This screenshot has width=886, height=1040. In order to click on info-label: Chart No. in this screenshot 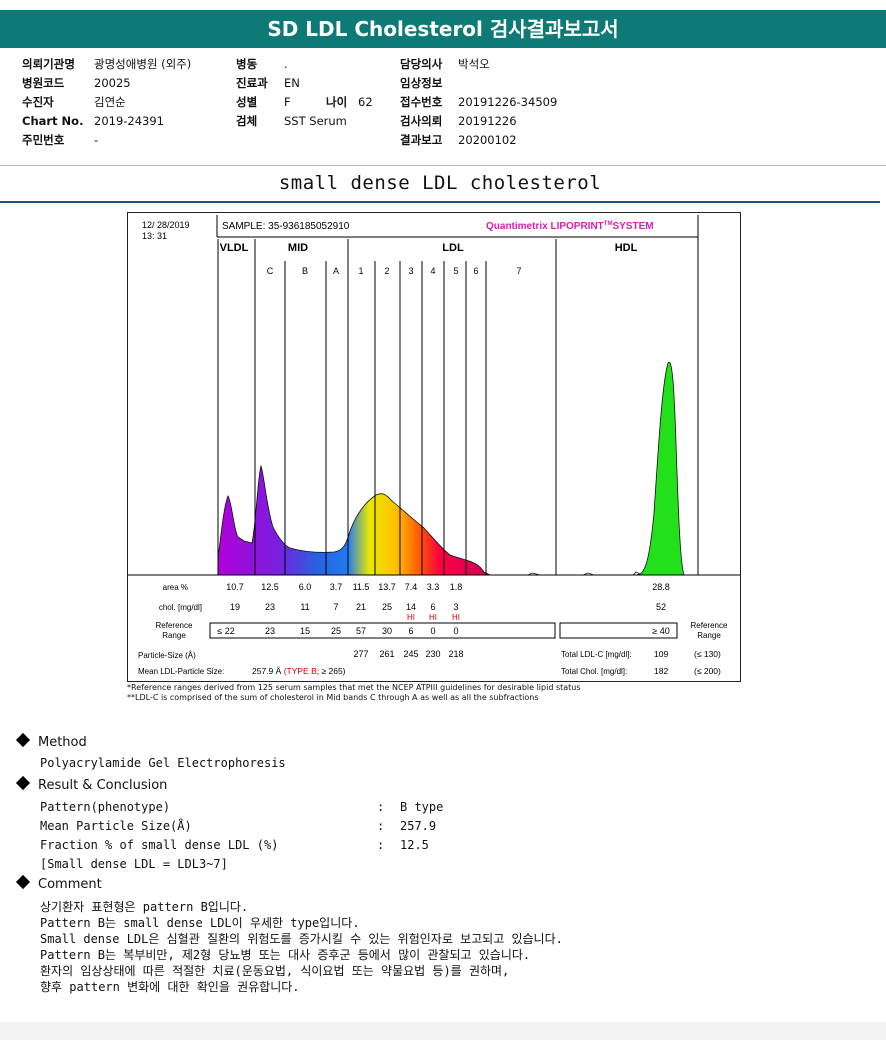, I will do `click(53, 121)`.